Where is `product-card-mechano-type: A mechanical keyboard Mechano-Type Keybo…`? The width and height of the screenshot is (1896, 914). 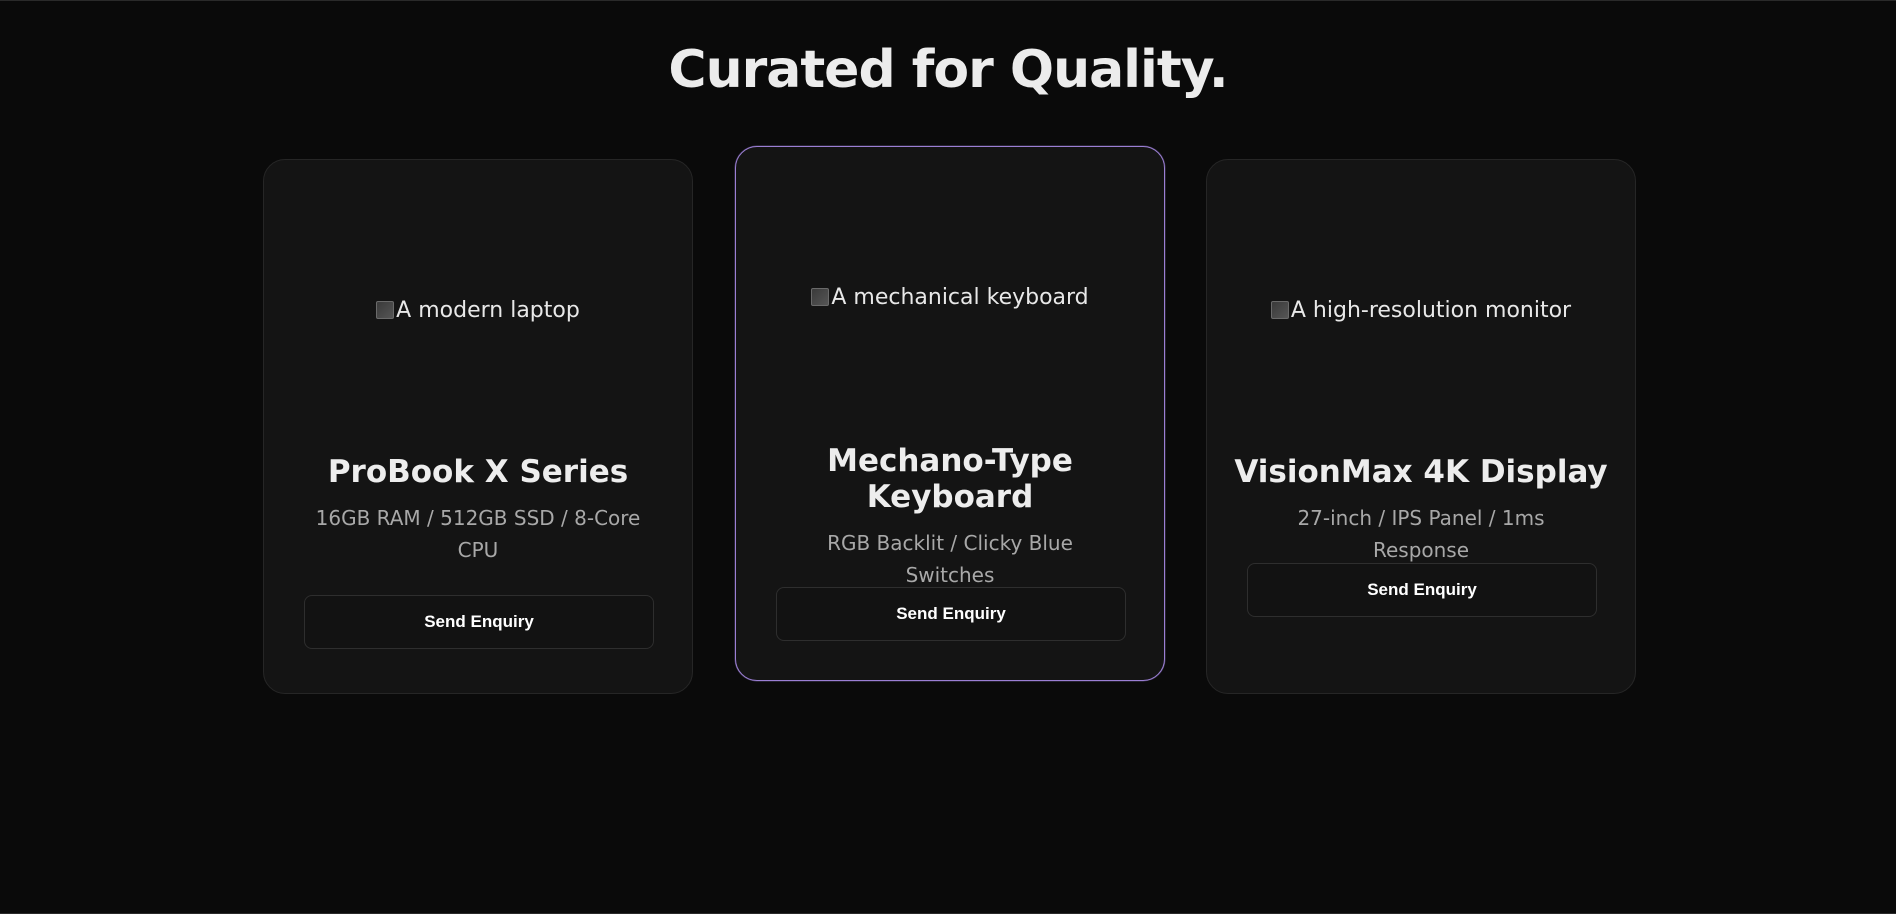 product-card-mechano-type: A mechanical keyboard Mechano-Type Keybo… is located at coordinates (950, 413).